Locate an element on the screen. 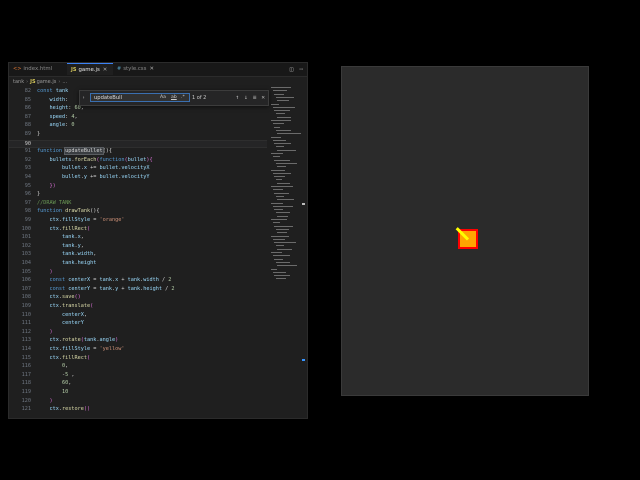 The width and height of the screenshot is (640, 480). code-line: 94 bullet.y += bullet.velocityY is located at coordinates (138, 177).